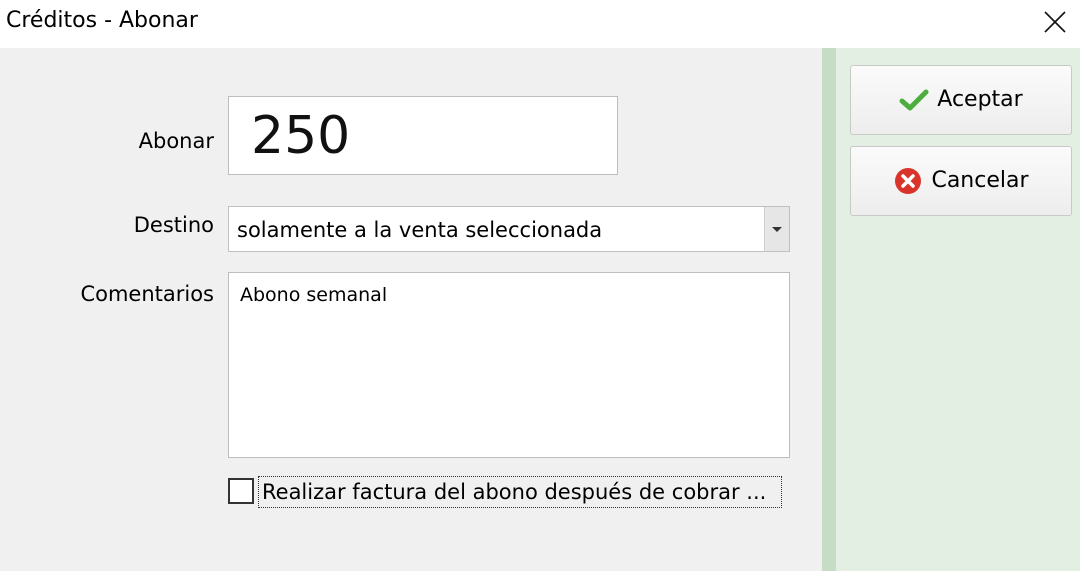 The image size is (1080, 571). I want to click on cancelar-button: Cancelar, so click(961, 181).